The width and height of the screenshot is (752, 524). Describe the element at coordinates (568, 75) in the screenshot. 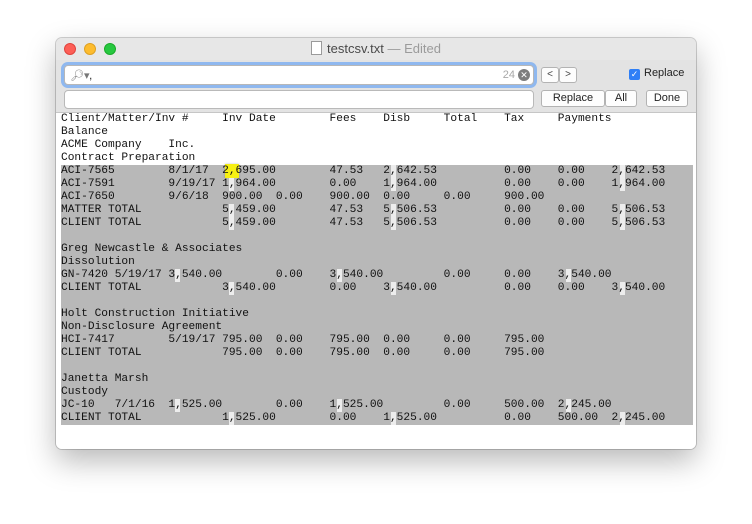

I see `next-match-button: >` at that location.